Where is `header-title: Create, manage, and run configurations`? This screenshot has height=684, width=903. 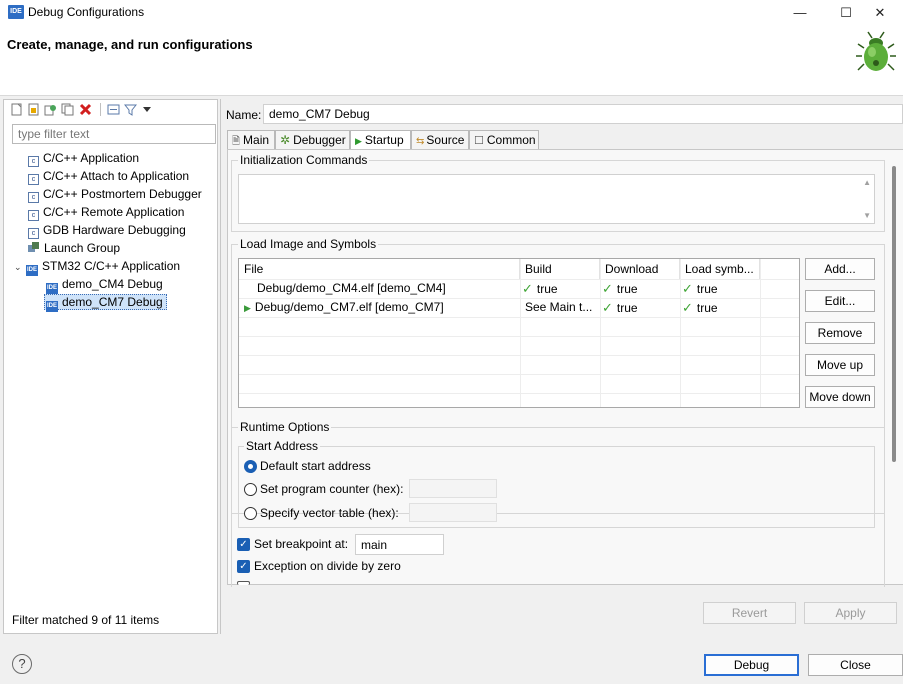 header-title: Create, manage, and run configurations is located at coordinates (130, 44).